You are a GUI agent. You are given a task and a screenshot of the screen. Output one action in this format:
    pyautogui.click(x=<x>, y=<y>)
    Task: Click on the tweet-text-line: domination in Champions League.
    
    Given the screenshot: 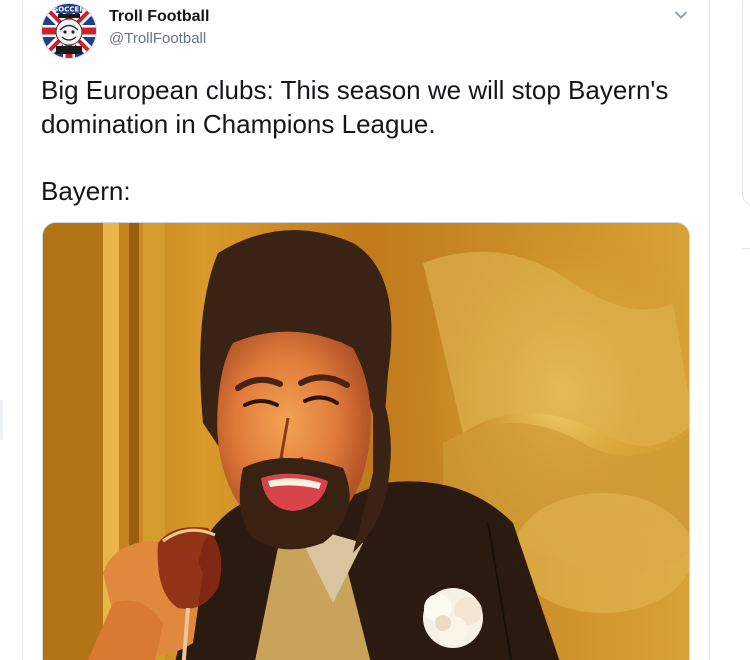 What is the action you would take?
    pyautogui.click(x=238, y=124)
    